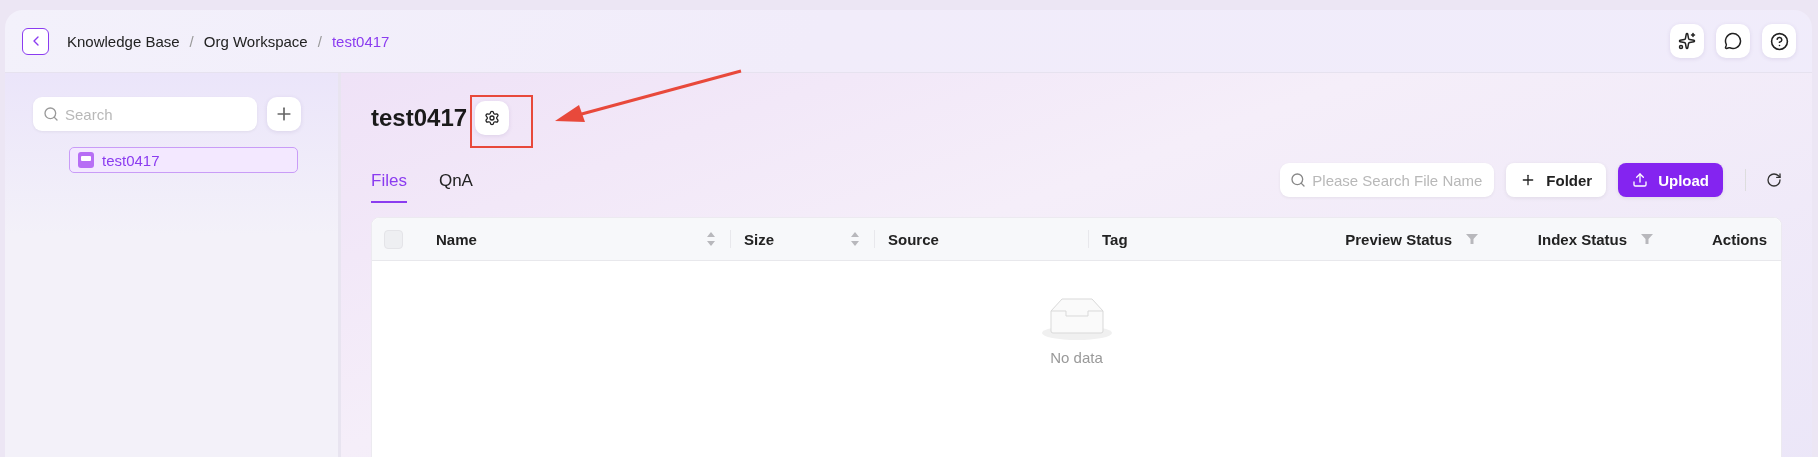 This screenshot has height=457, width=1818. Describe the element at coordinates (1076, 318) in the screenshot. I see `empty-inbox-icon` at that location.